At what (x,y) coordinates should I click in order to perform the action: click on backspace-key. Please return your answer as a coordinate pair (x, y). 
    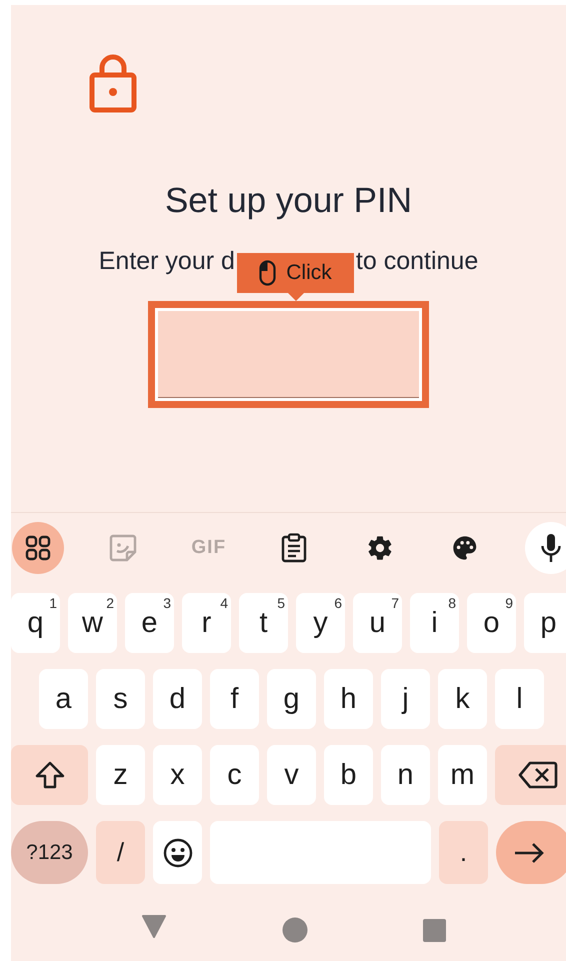
    Looking at the image, I should click on (530, 775).